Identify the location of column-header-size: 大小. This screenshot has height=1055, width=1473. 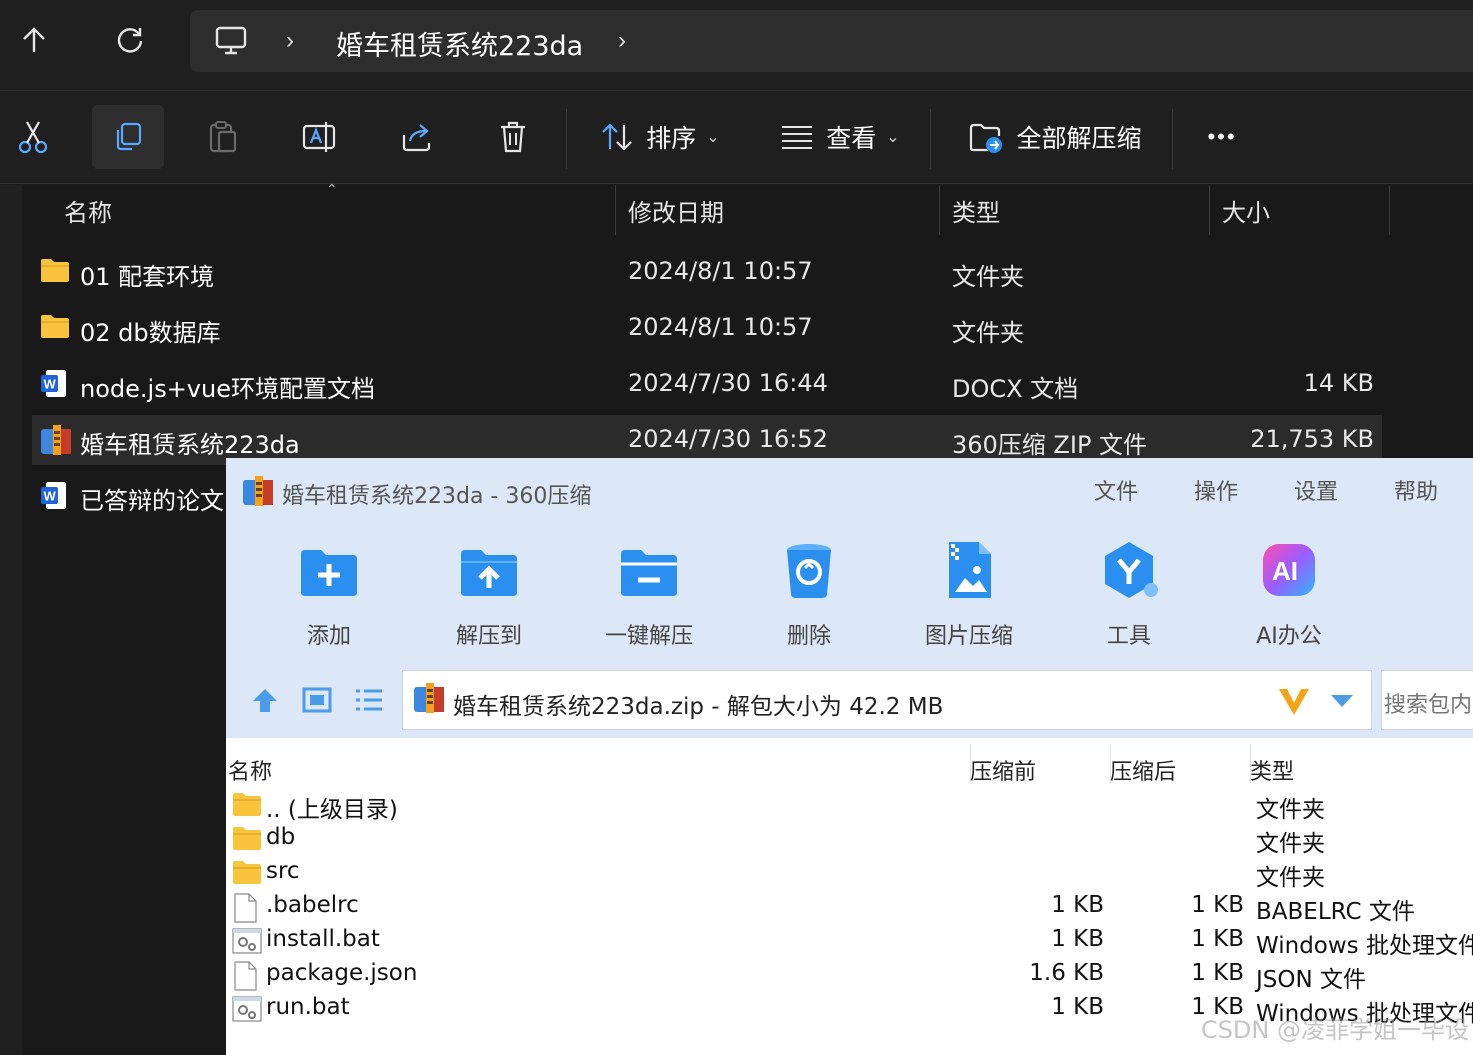
(1246, 210).